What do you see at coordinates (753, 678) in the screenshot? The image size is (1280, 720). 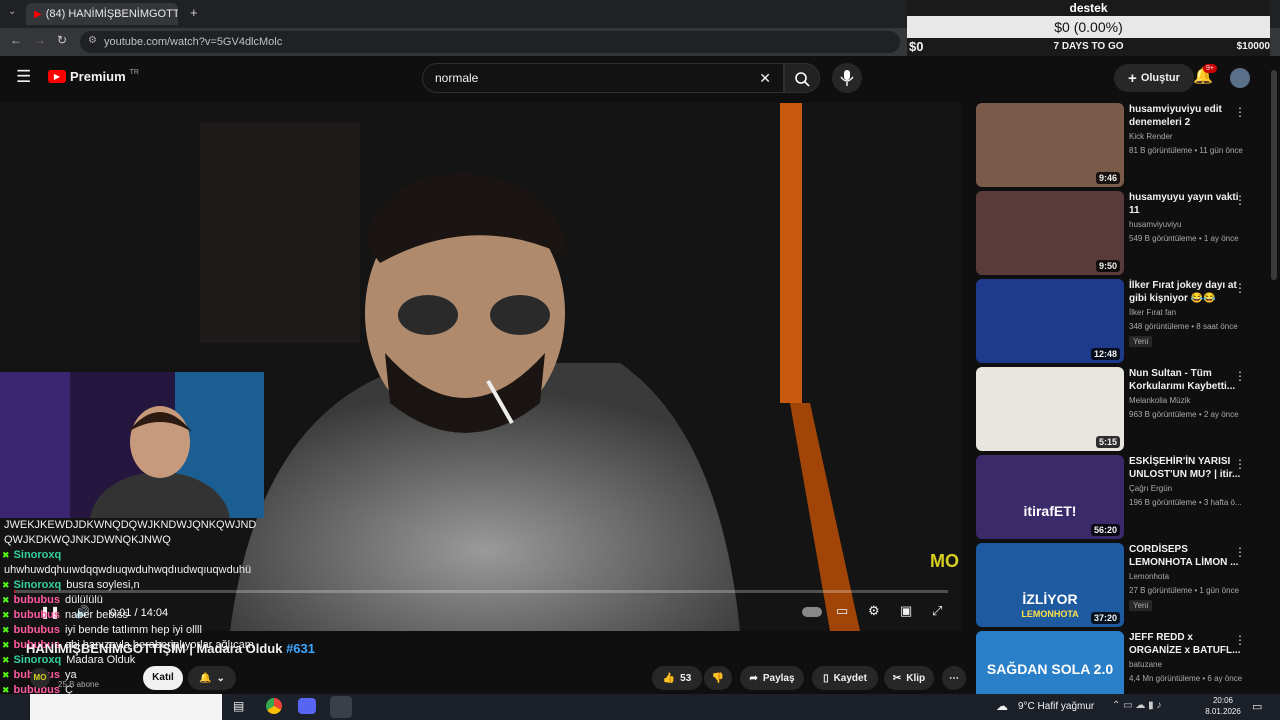 I see `share-icon: ➦` at bounding box center [753, 678].